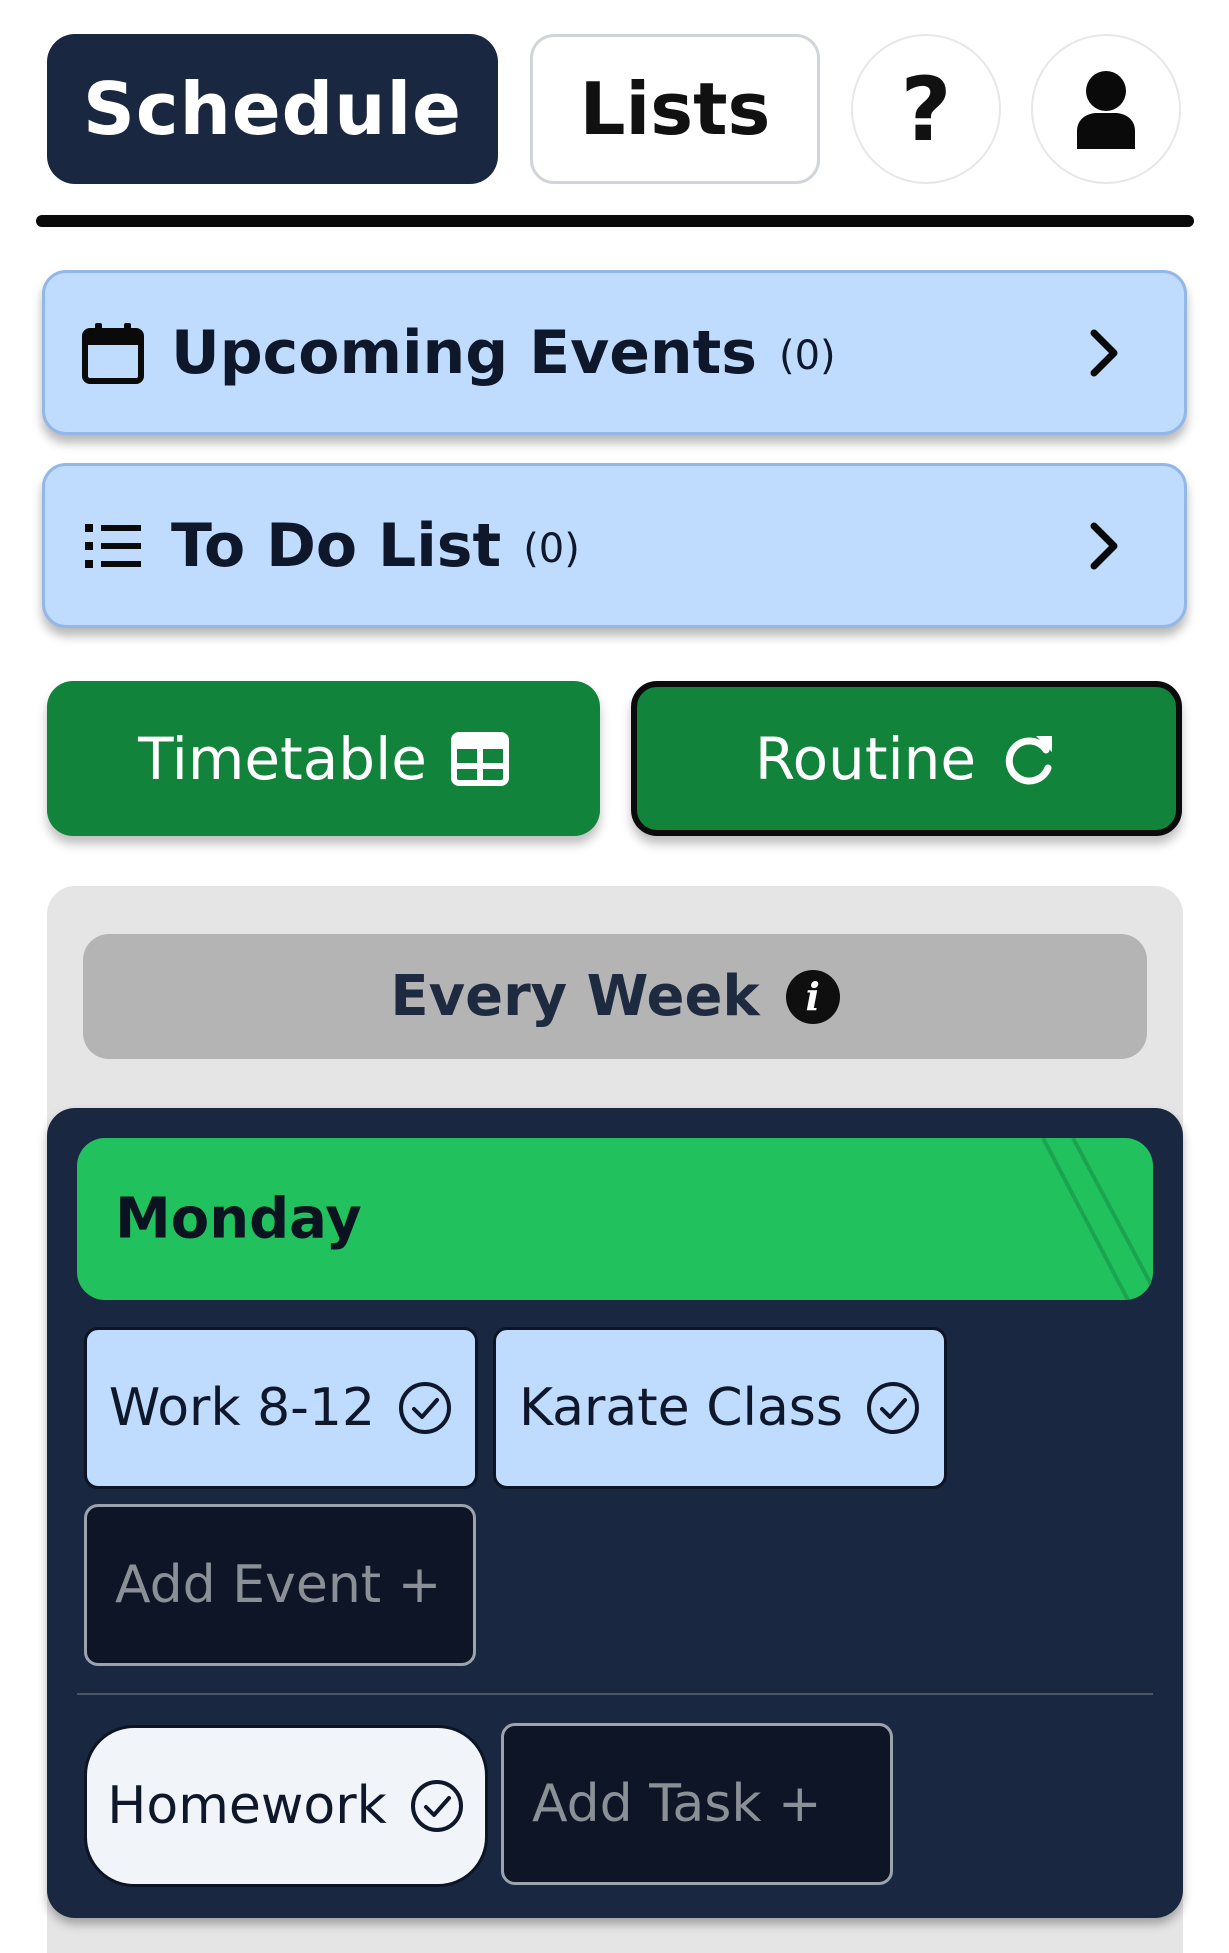  Describe the element at coordinates (807, 355) in the screenshot. I see `upcoming-events-count: (0)` at that location.